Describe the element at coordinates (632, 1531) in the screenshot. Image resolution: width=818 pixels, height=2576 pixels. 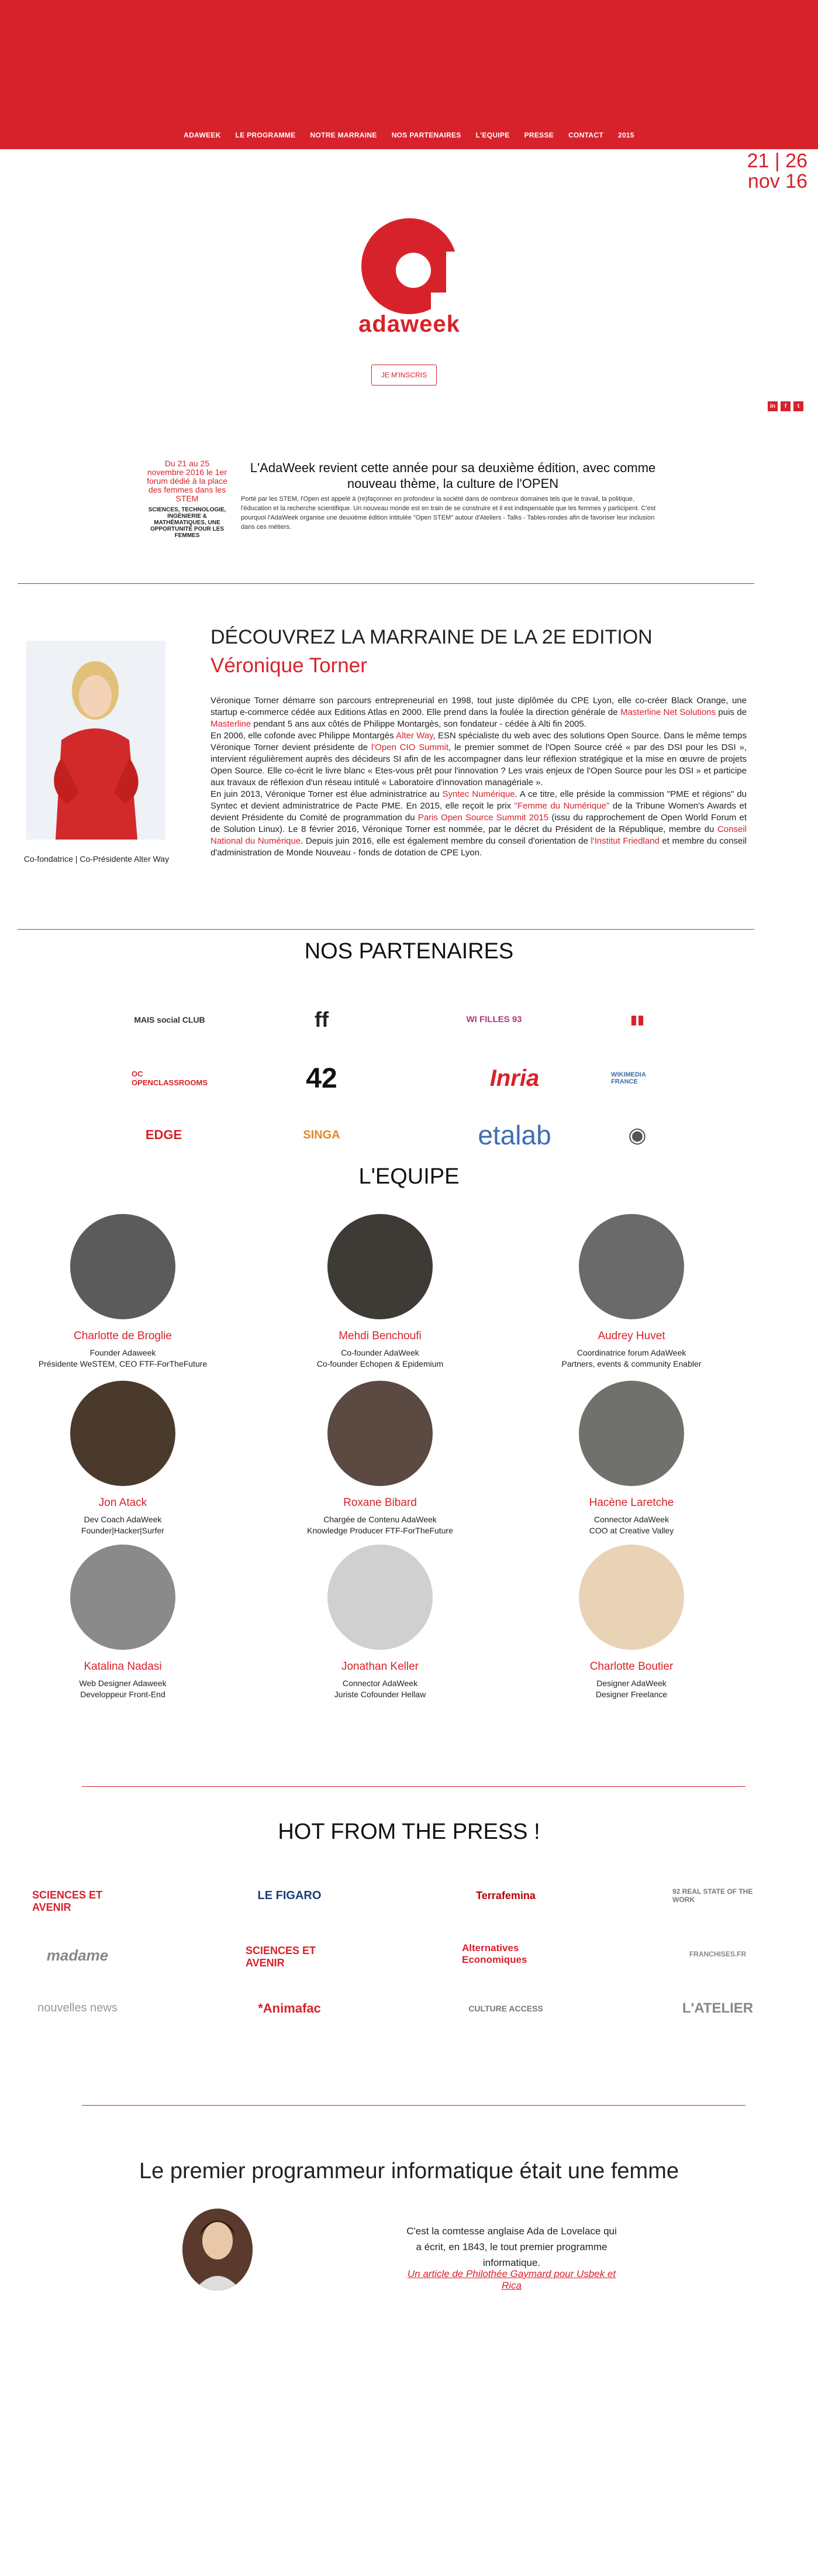
I see `member-role: COO at Creative Valley` at that location.